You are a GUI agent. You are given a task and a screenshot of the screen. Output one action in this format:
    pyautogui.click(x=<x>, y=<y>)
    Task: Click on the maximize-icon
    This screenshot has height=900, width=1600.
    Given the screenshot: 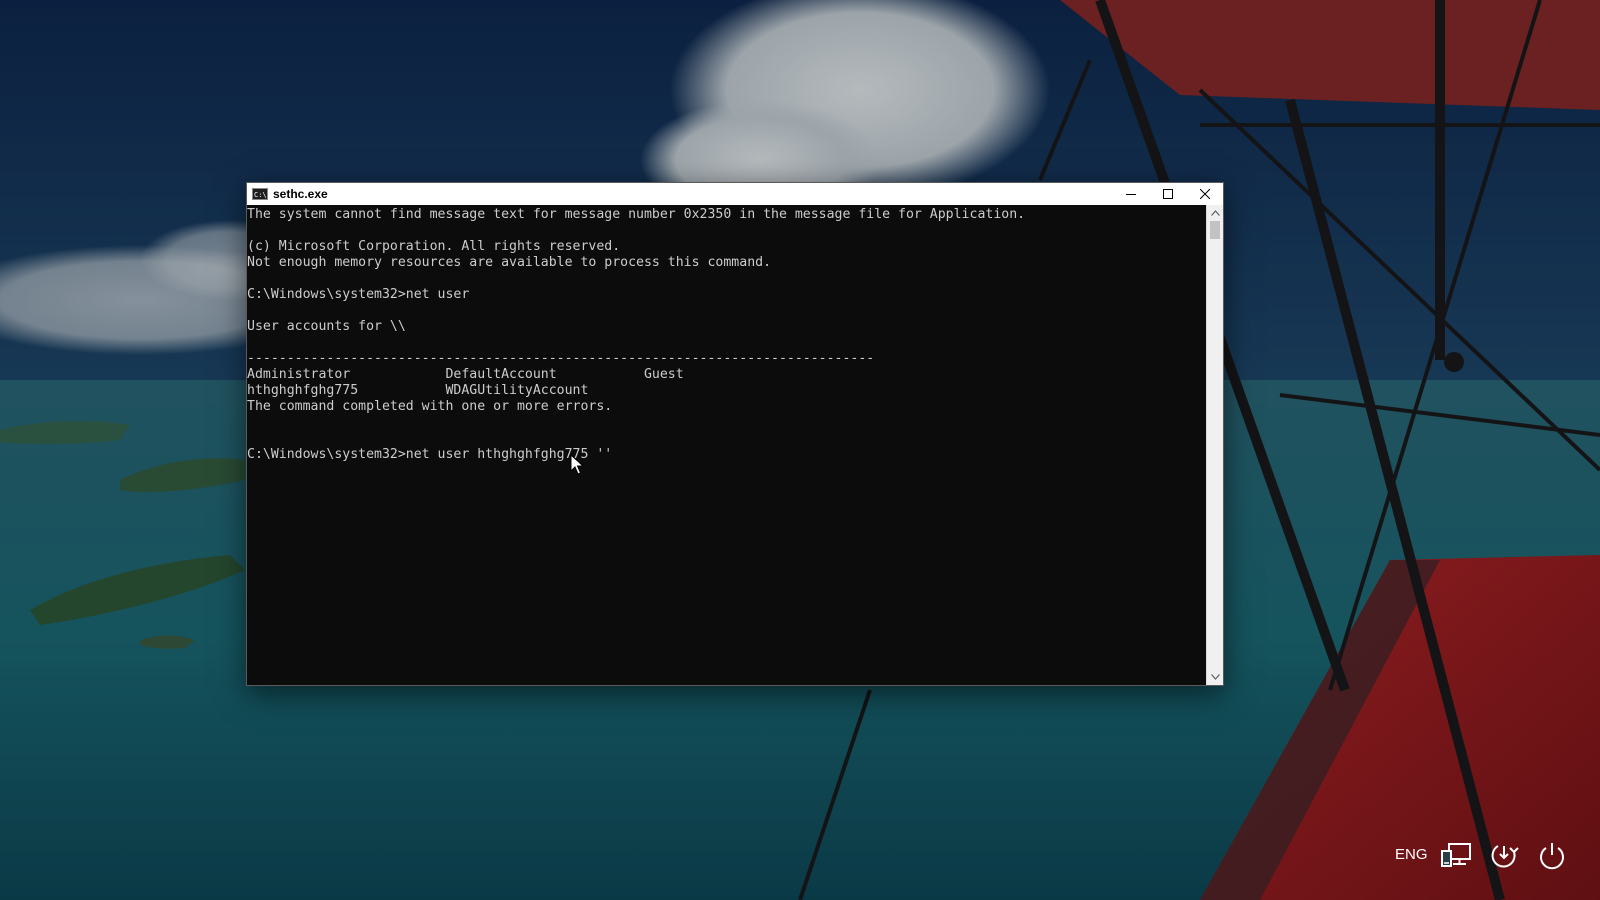 What is the action you would take?
    pyautogui.click(x=1167, y=194)
    